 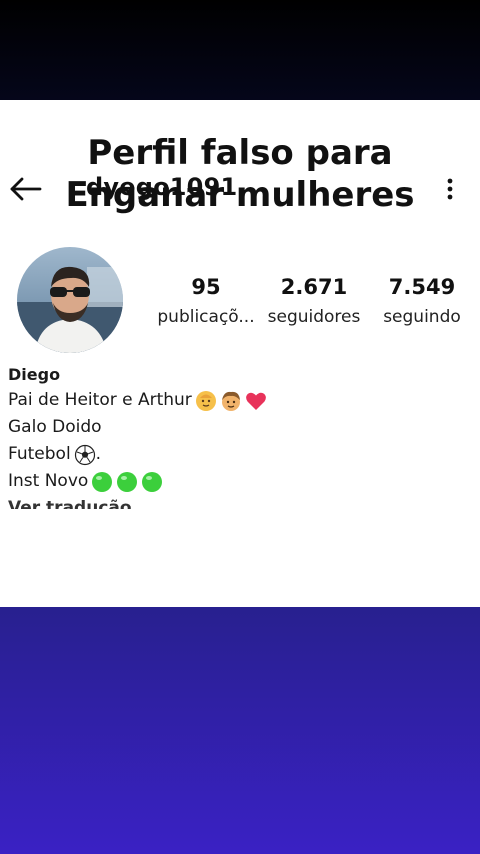 I want to click on stat-following-value: 7.549, so click(x=422, y=287).